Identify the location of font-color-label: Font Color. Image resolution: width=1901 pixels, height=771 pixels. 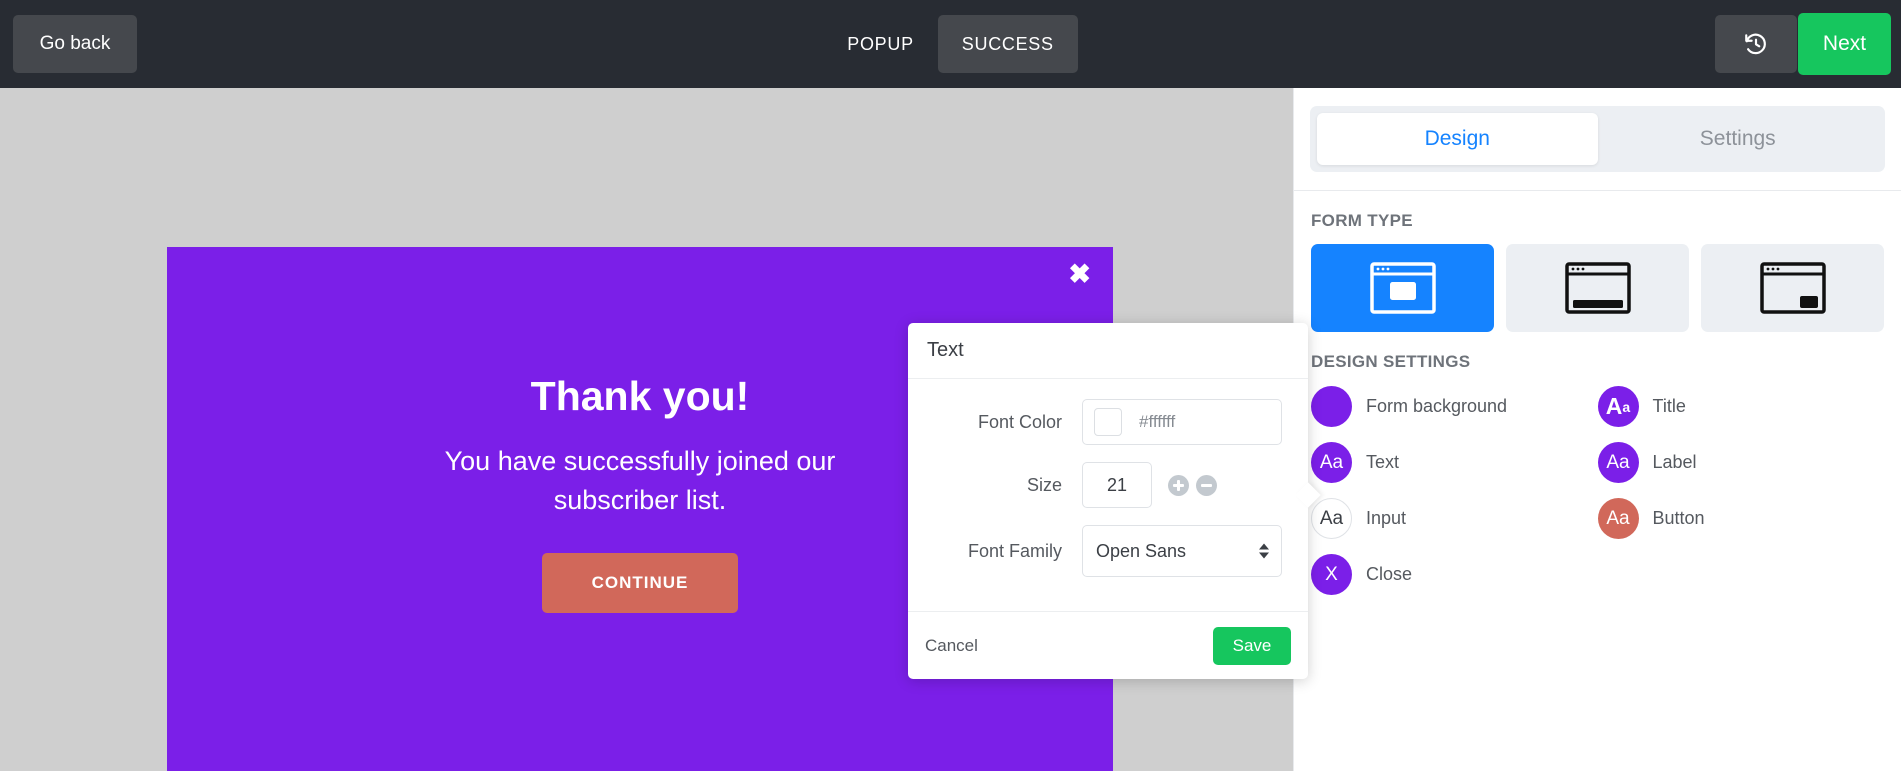
(1019, 421).